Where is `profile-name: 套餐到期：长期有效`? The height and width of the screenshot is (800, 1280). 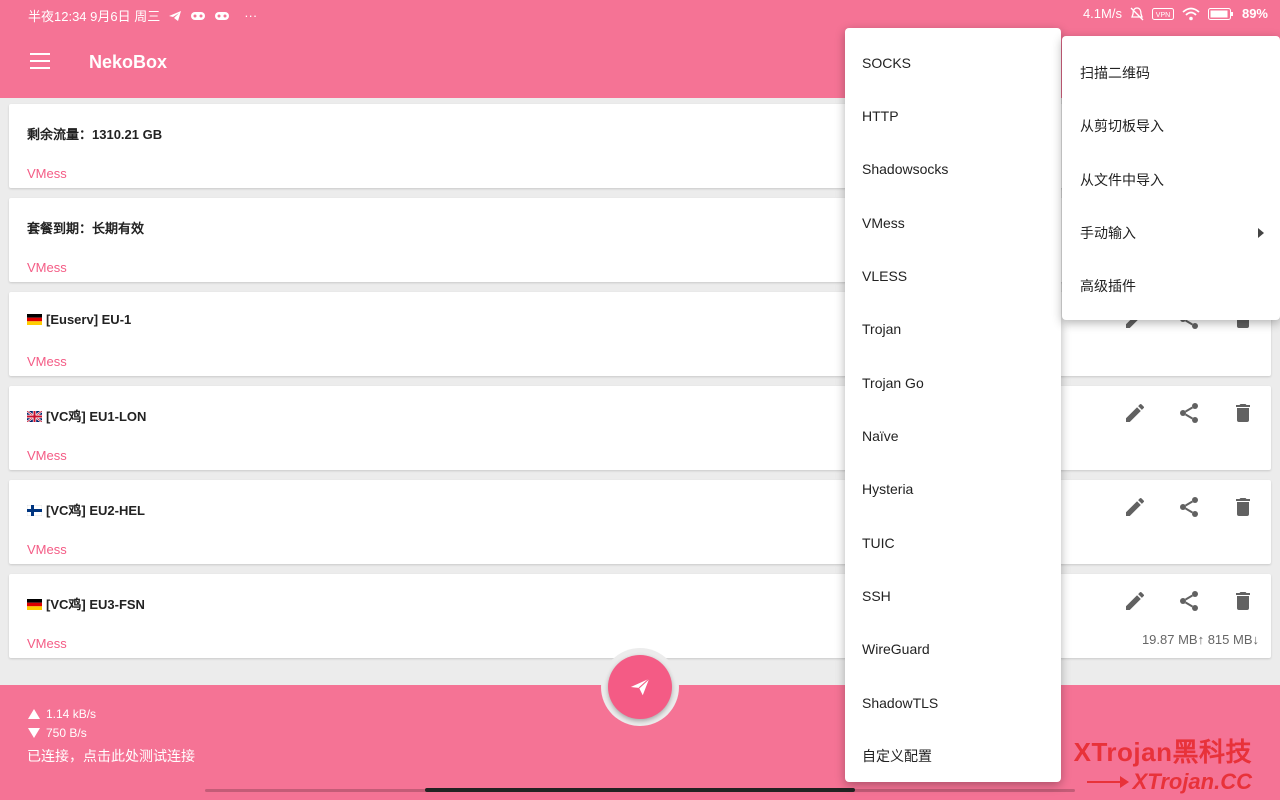 profile-name: 套餐到期：长期有效 is located at coordinates (86, 228).